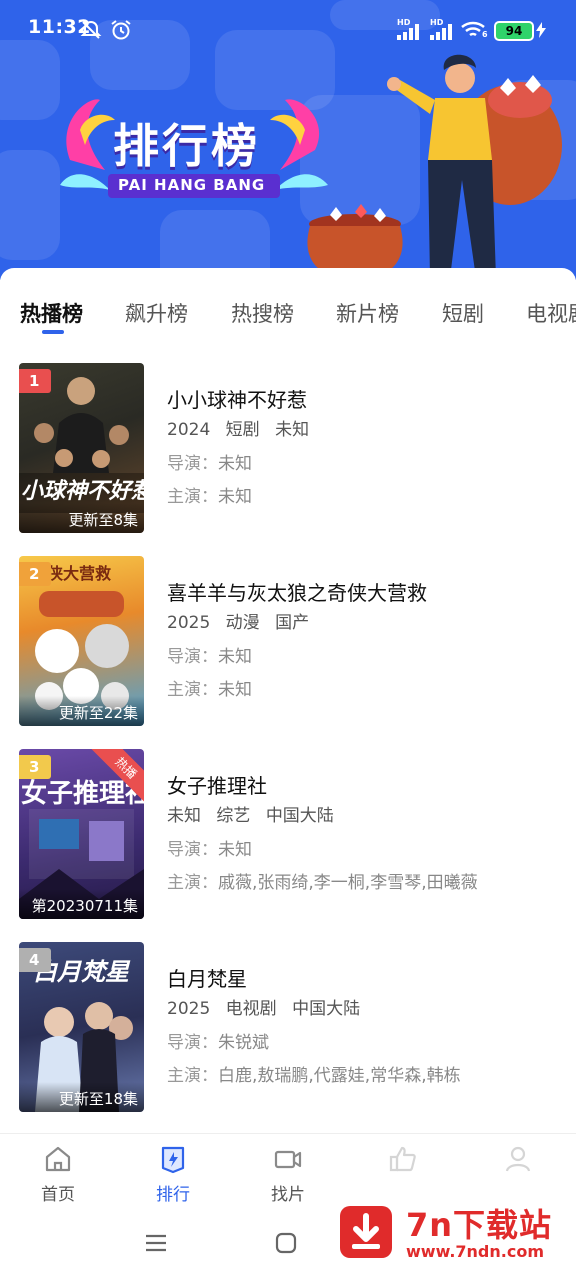  I want to click on download-logo-icon, so click(366, 1232).